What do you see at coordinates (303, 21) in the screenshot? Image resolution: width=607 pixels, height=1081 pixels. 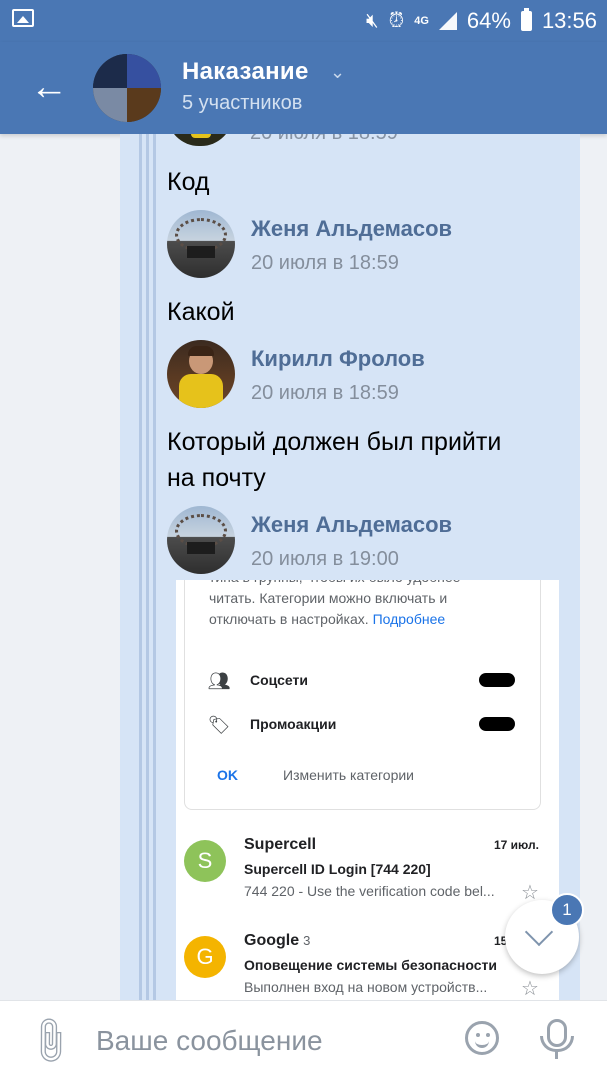 I see `status-bar: 🔇︎ ⏰︎ 4G 64% 13:56` at bounding box center [303, 21].